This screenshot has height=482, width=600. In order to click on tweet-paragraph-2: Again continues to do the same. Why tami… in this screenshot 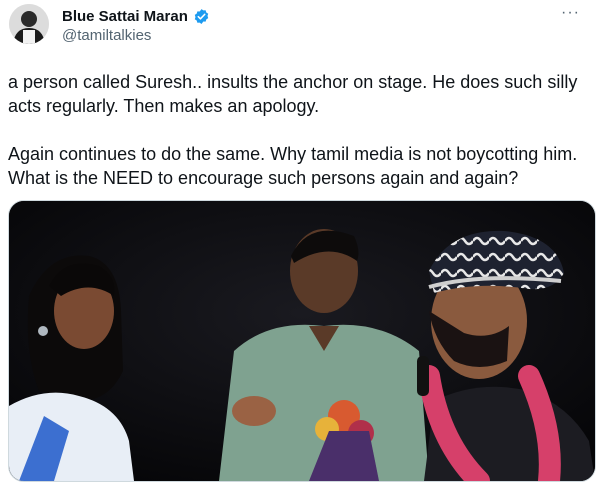, I will do `click(293, 166)`.